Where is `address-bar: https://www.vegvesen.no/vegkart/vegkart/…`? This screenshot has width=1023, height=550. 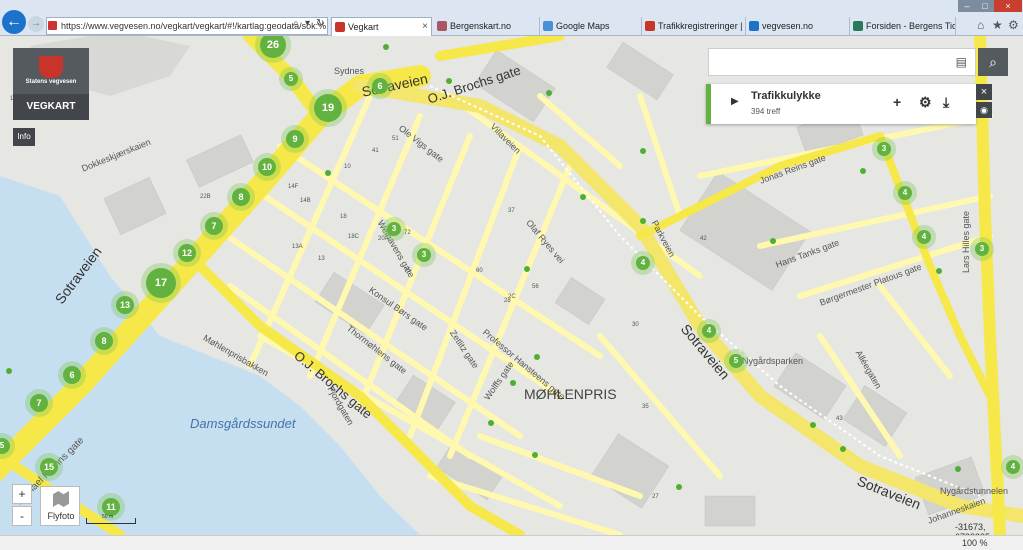 address-bar: https://www.vegvesen.no/vegkart/vegkart/… is located at coordinates (187, 26).